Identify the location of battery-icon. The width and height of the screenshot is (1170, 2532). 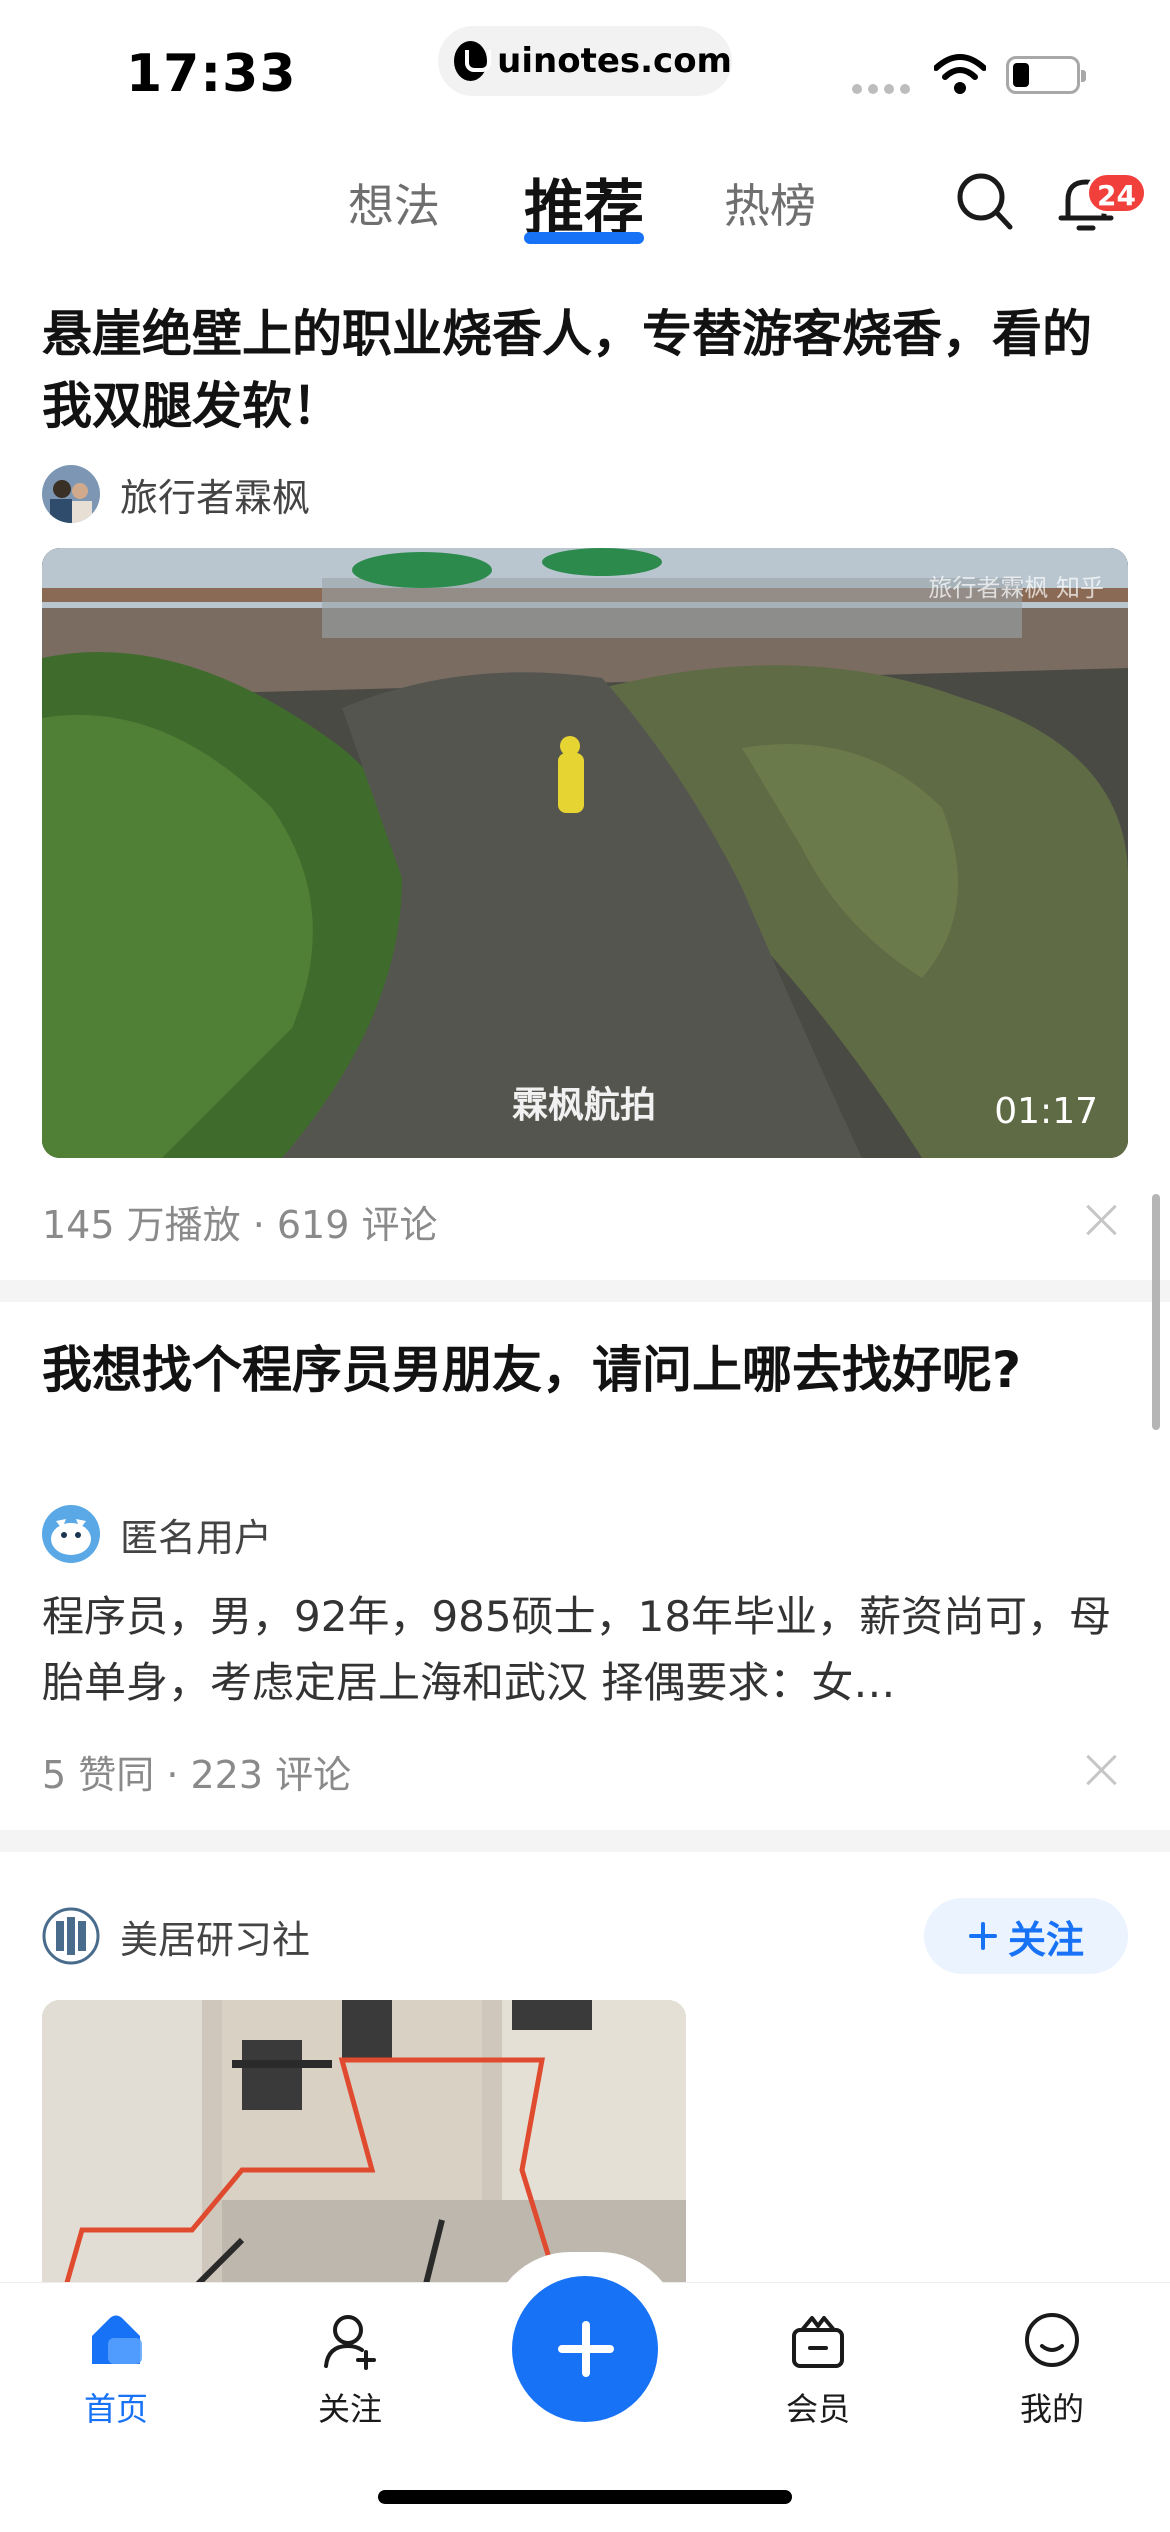
(1046, 75).